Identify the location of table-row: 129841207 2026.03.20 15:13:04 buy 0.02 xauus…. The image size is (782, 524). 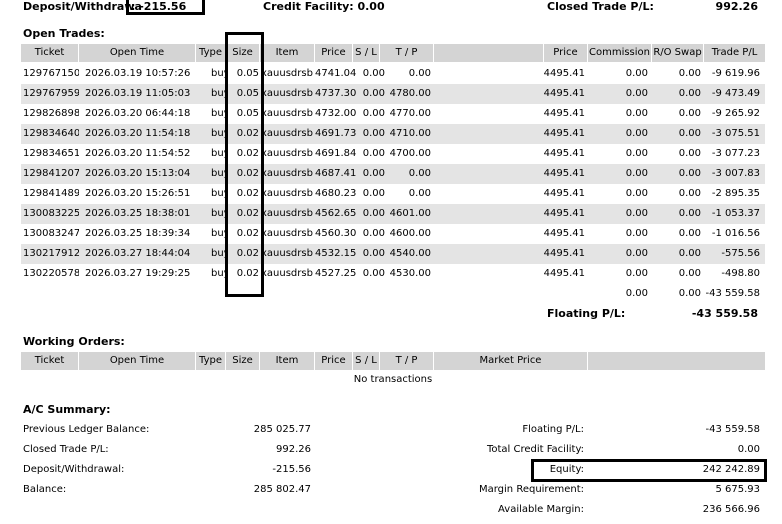
(393, 174).